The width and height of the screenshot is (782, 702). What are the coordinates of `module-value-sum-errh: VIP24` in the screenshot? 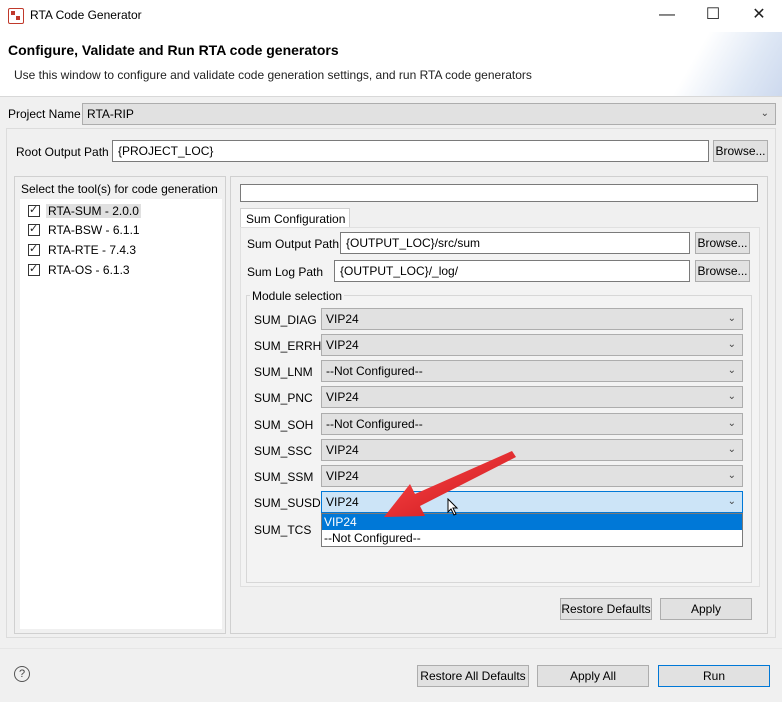 It's located at (342, 345).